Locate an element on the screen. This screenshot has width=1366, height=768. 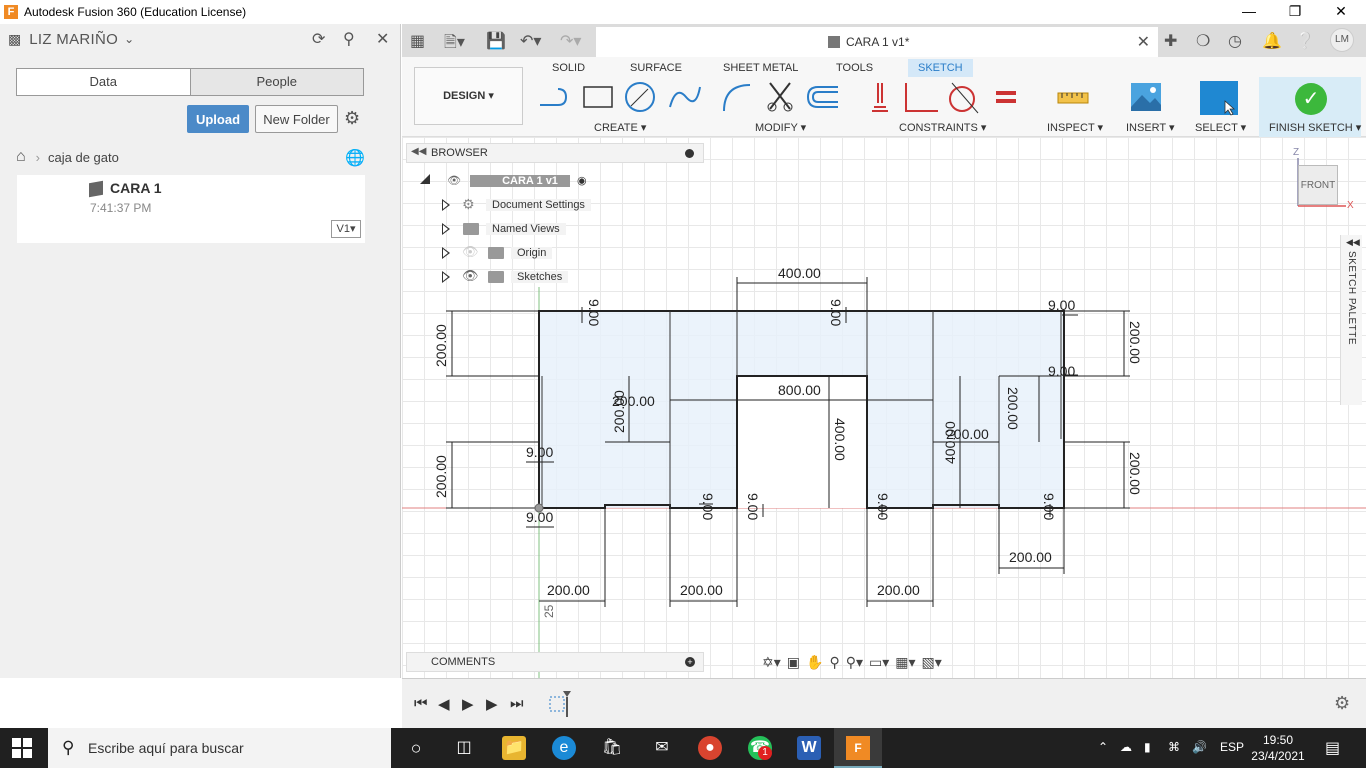
collapse-double-chevron-icon: ◀◀ is located at coordinates (418, 151).